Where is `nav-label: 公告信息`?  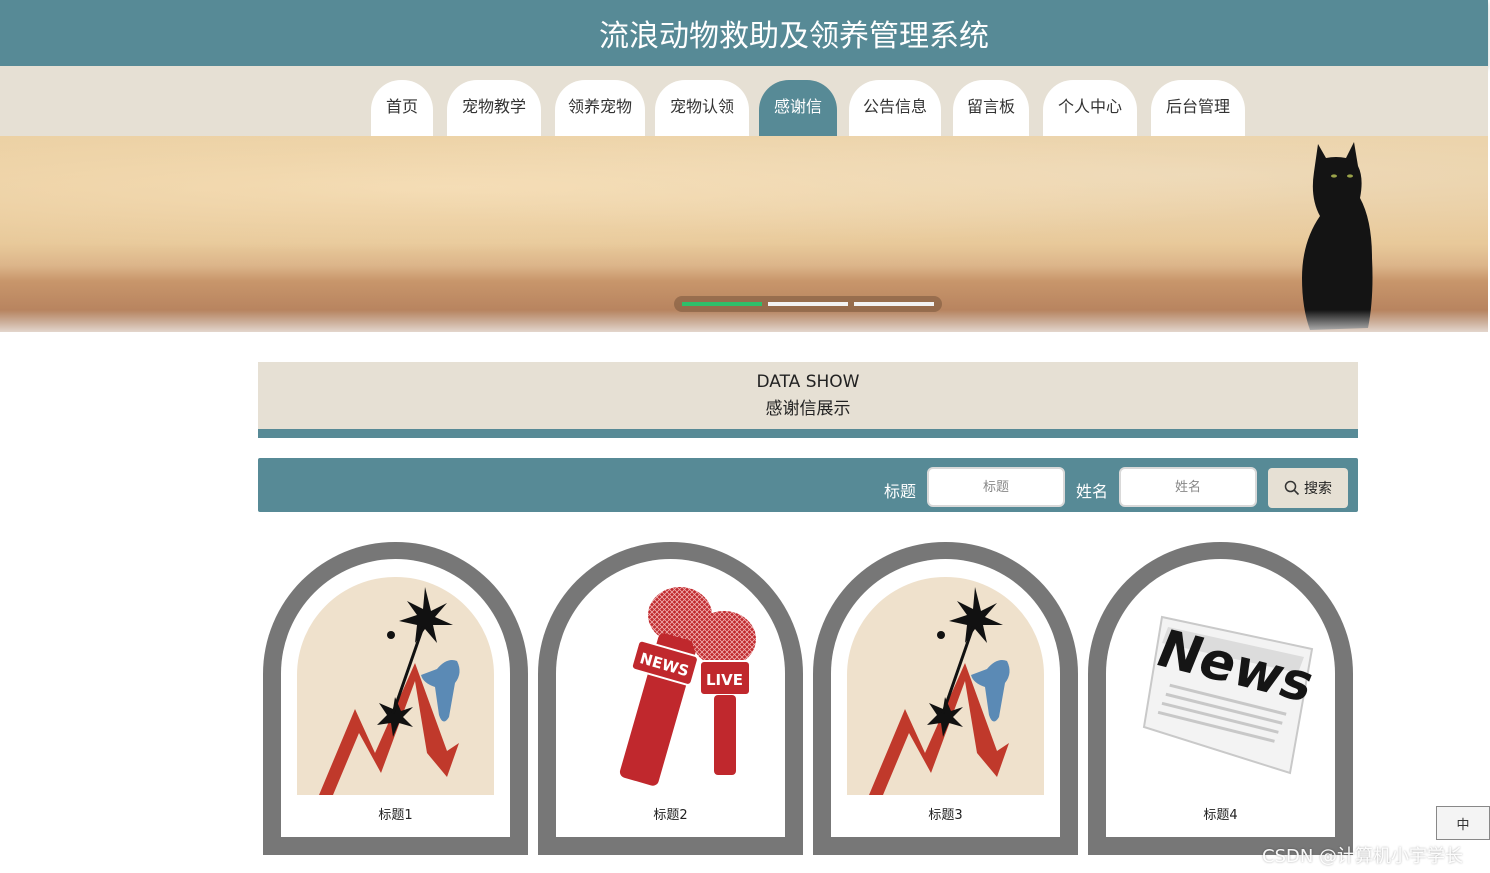
nav-label: 公告信息 is located at coordinates (894, 106).